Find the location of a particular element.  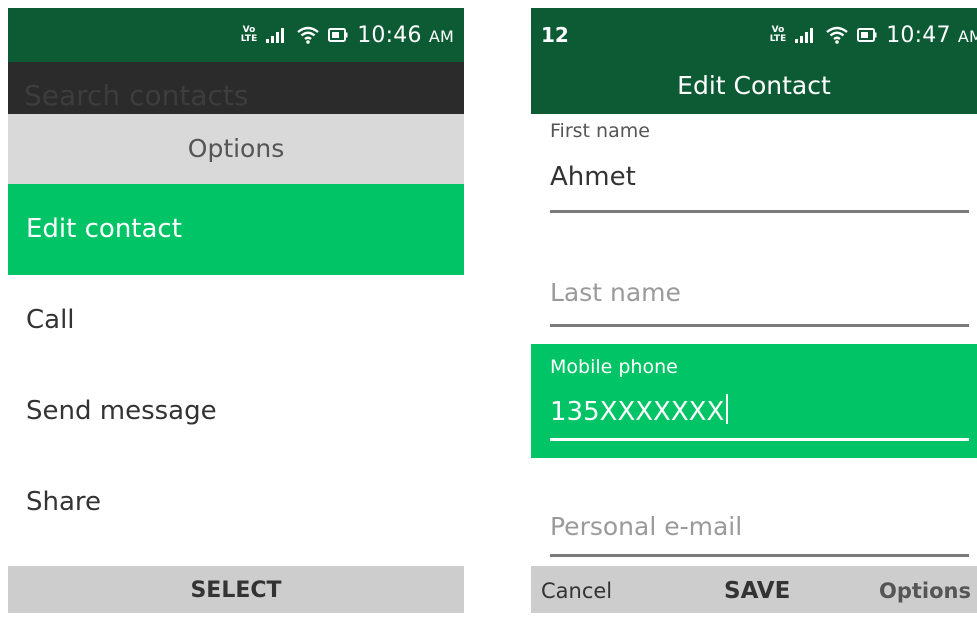

status-time: 10:46 AM is located at coordinates (405, 35).